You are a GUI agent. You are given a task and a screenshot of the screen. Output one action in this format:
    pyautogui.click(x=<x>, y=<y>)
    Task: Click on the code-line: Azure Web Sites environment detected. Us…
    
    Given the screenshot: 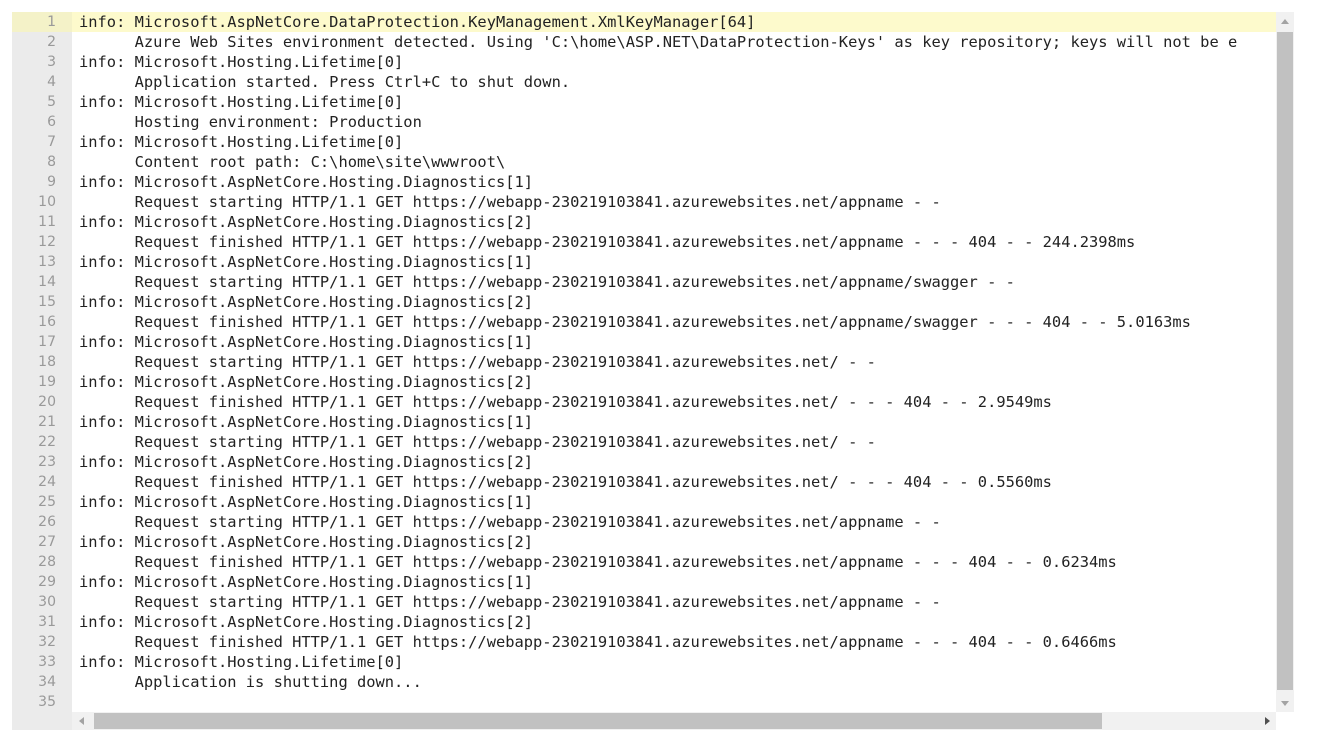 What is the action you would take?
    pyautogui.click(x=655, y=42)
    